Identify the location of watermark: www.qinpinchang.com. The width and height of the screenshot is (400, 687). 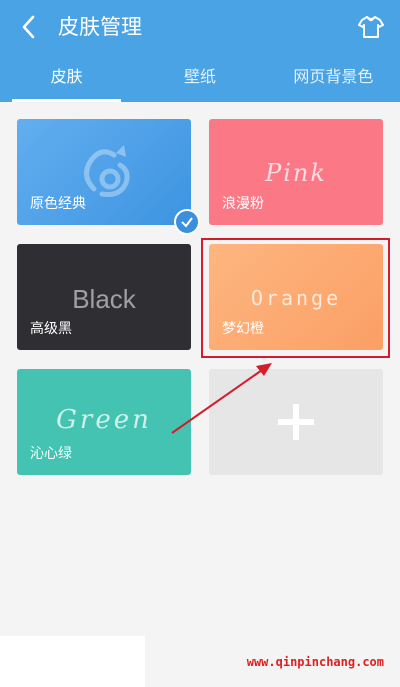
(315, 662).